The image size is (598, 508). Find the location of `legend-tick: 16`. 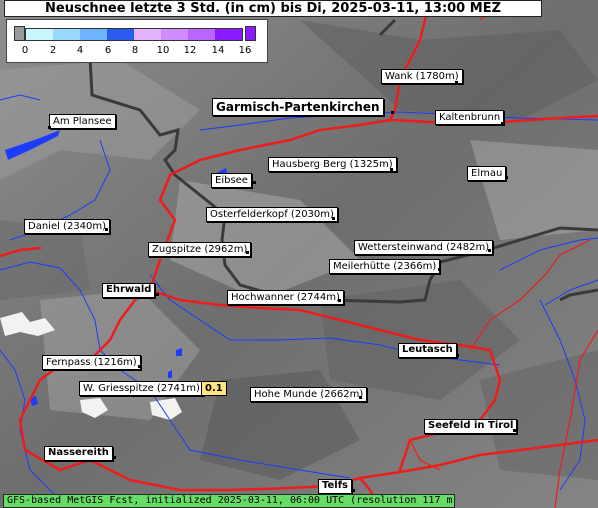

legend-tick: 16 is located at coordinates (245, 50).